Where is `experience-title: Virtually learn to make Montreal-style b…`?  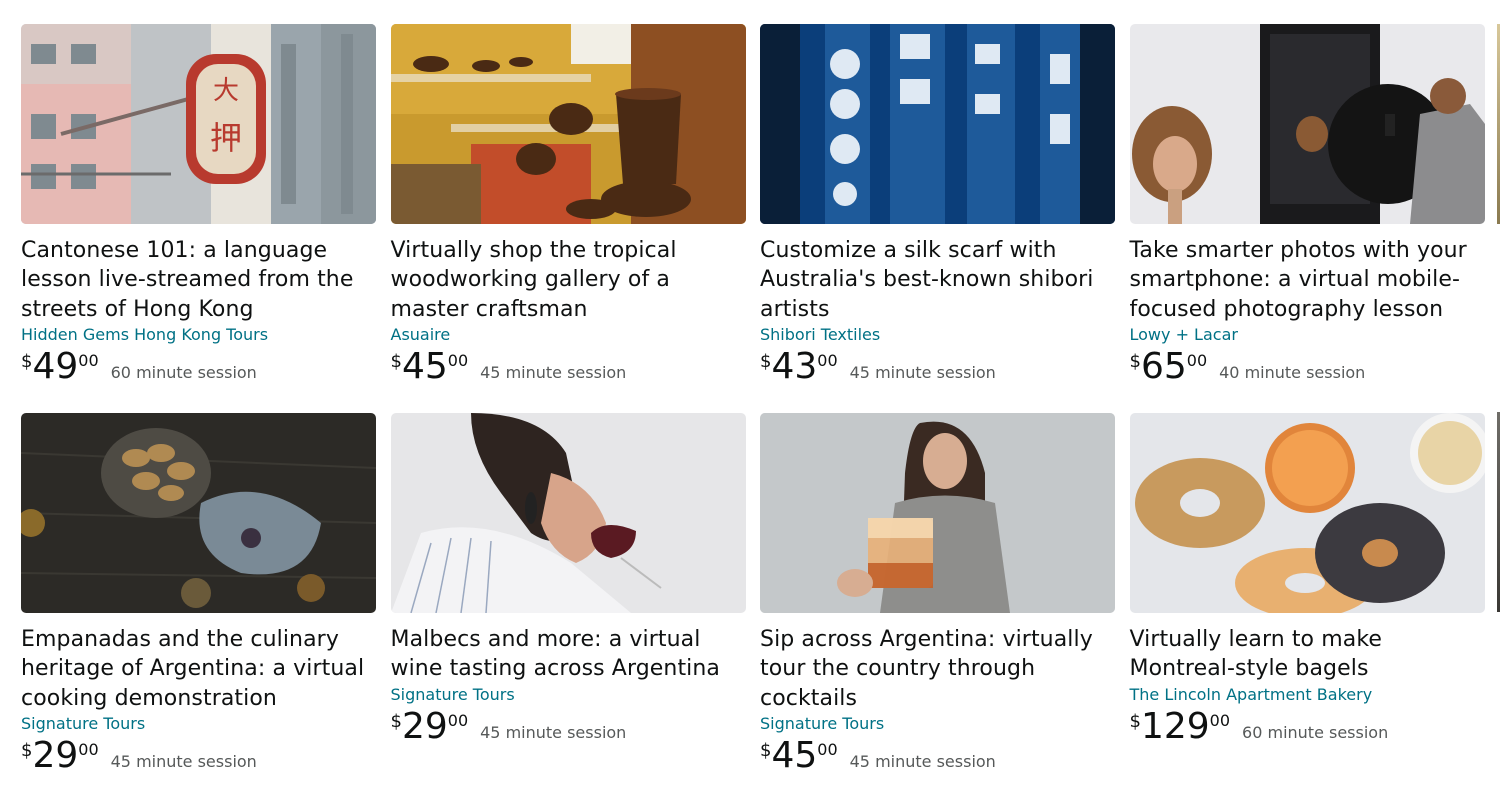
experience-title: Virtually learn to make Montreal-style b… is located at coordinates (1307, 654).